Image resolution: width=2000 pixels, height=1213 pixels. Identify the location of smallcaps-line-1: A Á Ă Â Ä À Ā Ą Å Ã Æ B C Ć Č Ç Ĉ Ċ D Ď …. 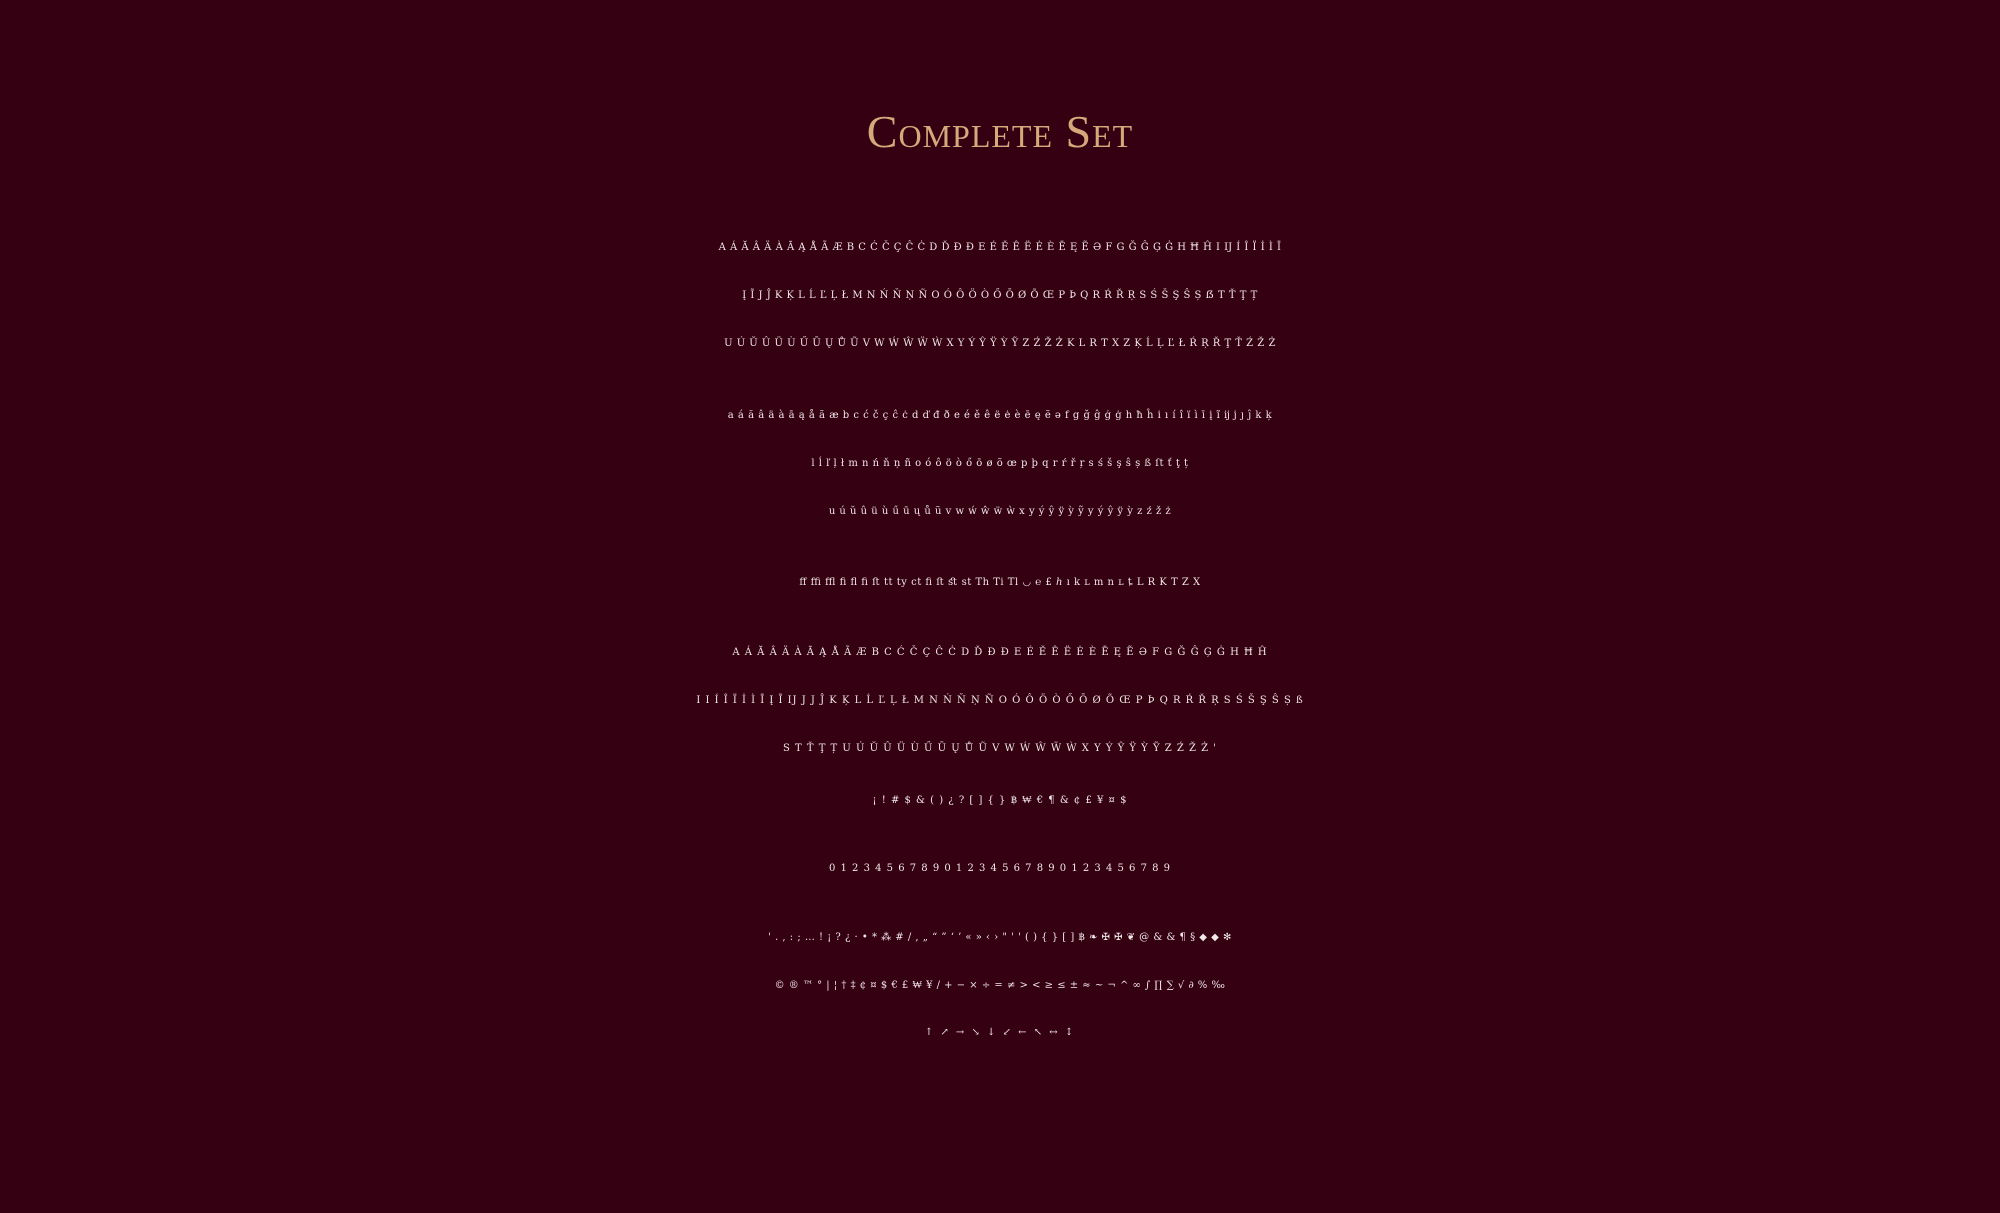
(1000, 652).